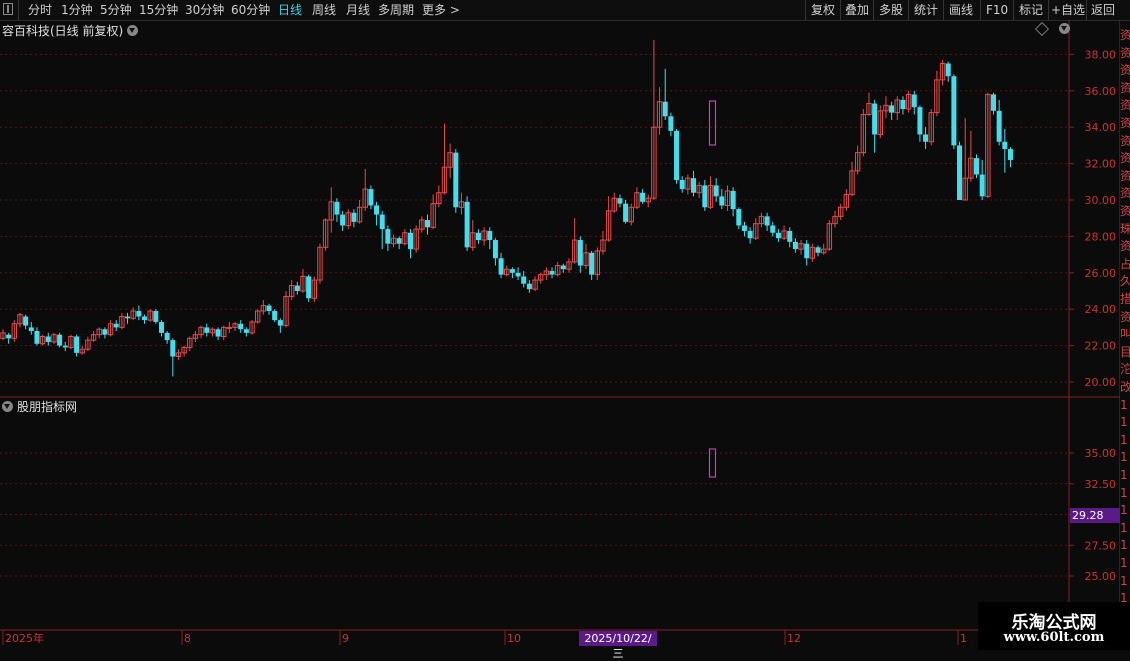 This screenshot has height=661, width=1130. Describe the element at coordinates (1101, 576) in the screenshot. I see `y-tick-label: 25.00` at that location.